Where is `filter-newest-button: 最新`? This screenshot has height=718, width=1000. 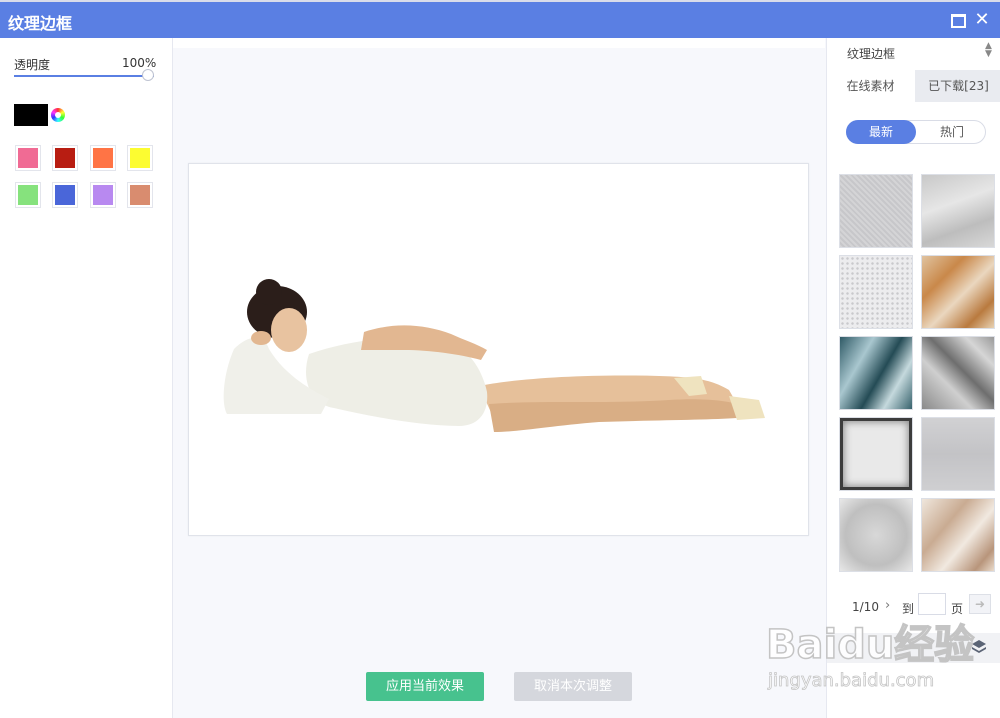
filter-newest-button: 最新 is located at coordinates (881, 132).